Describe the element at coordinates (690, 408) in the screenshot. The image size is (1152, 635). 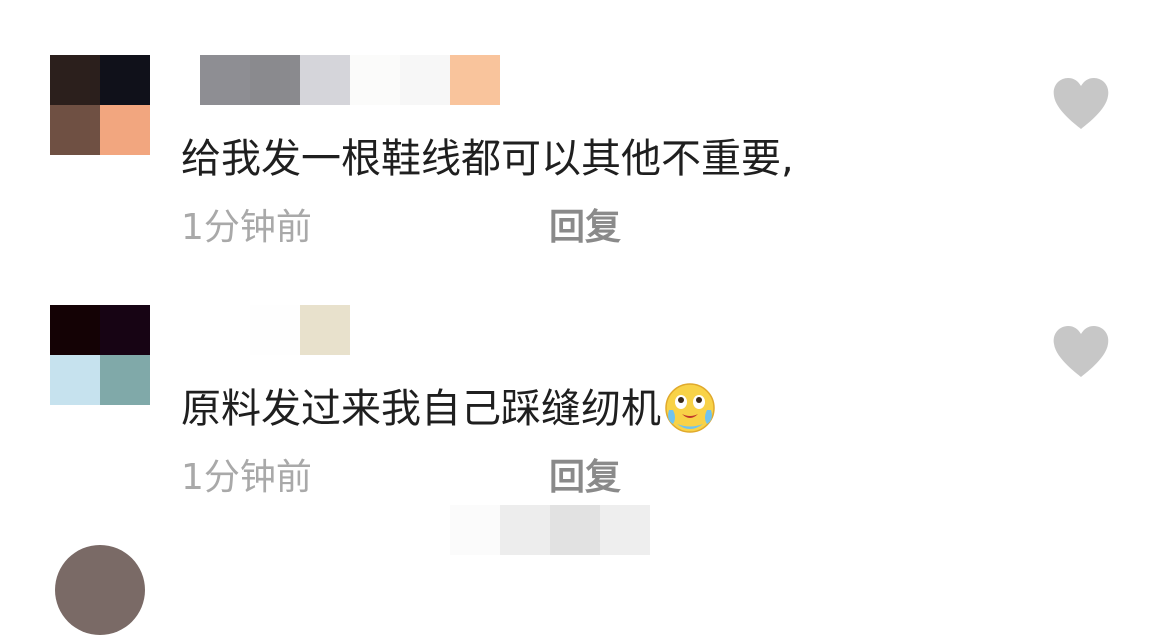
I see `crying-laughing-emoji-icon` at that location.